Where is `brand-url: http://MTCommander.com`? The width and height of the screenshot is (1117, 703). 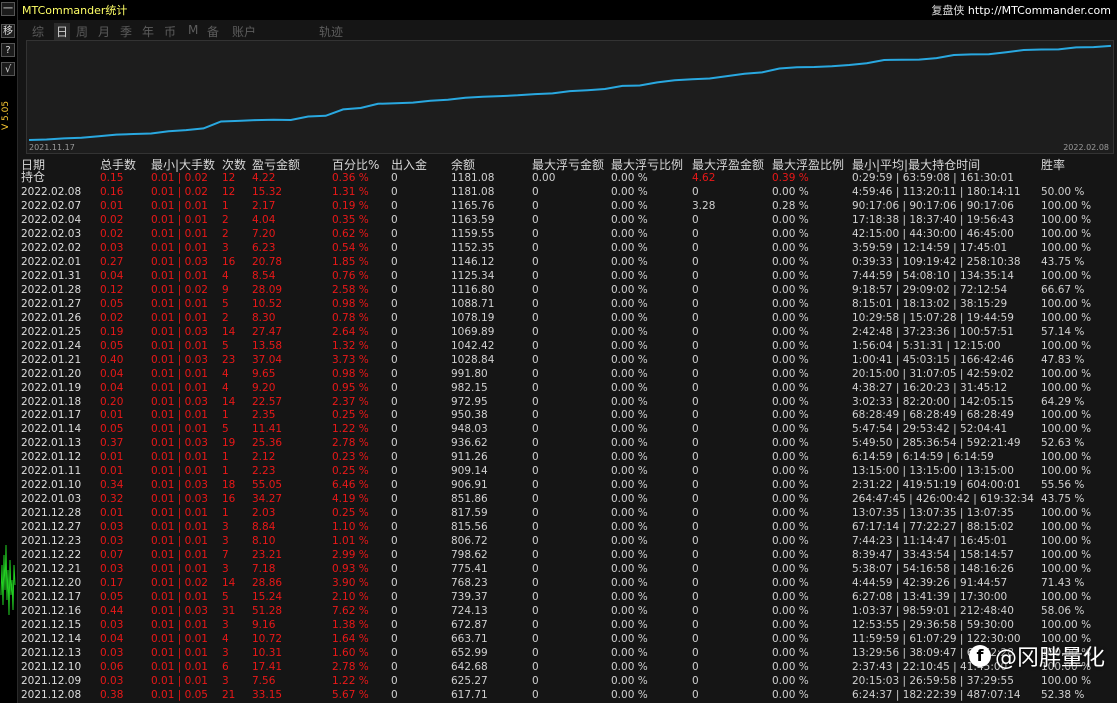
brand-url: http://MTCommander.com is located at coordinates (1039, 10).